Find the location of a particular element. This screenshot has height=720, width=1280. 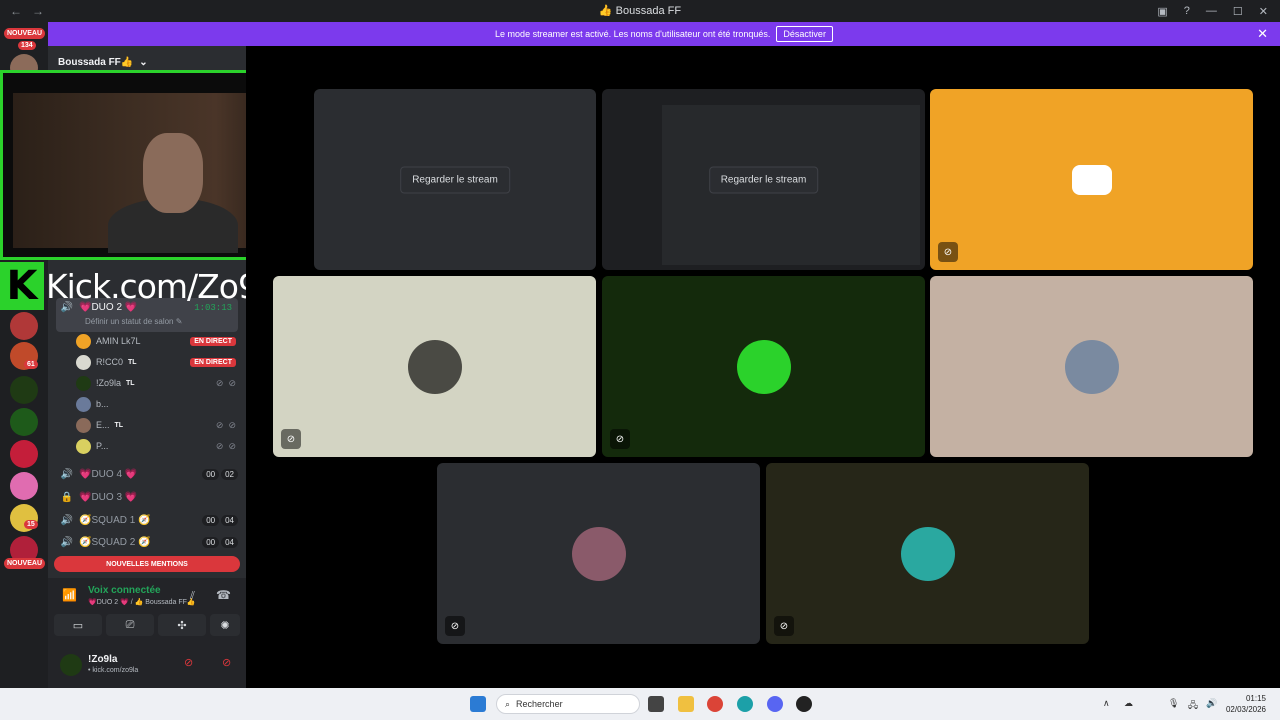

chrome-icon is located at coordinates (715, 704).